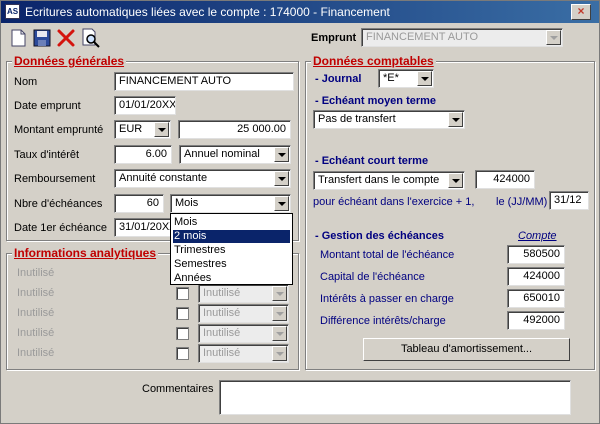 The height and width of the screenshot is (424, 600). Describe the element at coordinates (85, 253) in the screenshot. I see `informations-analytiques-title: Informations analytiques` at that location.